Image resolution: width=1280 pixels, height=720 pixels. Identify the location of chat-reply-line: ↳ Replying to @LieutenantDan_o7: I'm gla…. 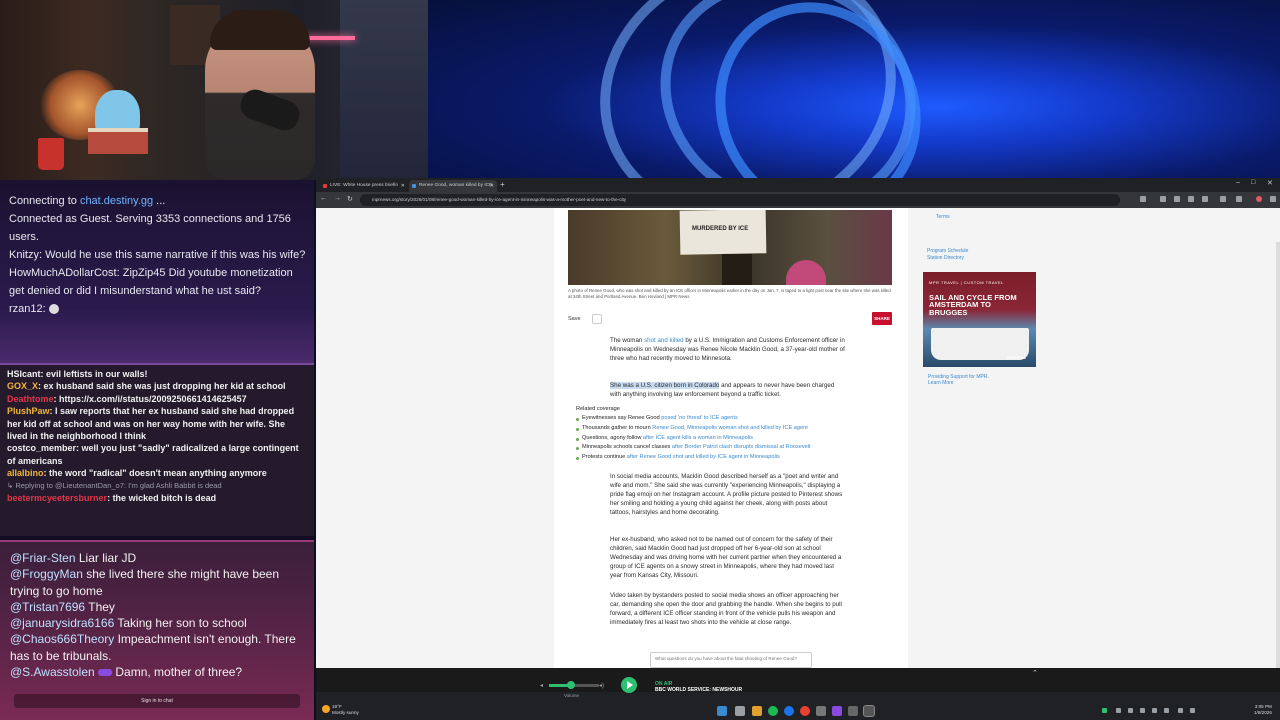
(114, 485).